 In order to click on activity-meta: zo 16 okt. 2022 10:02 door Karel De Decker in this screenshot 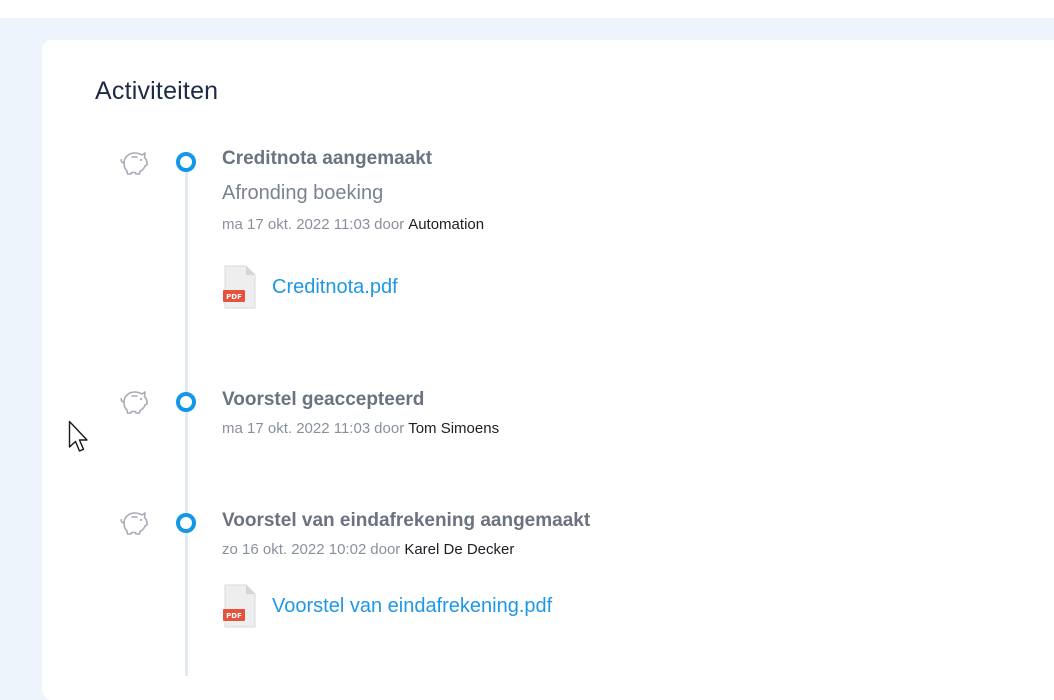, I will do `click(406, 550)`.